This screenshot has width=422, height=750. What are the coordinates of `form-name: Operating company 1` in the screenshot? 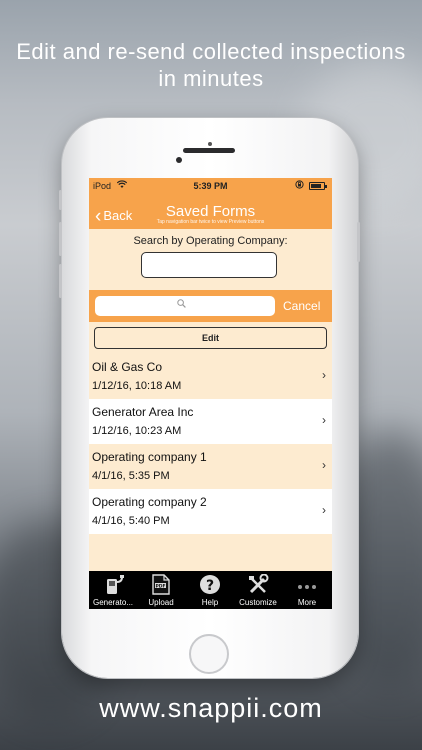 It's located at (149, 457).